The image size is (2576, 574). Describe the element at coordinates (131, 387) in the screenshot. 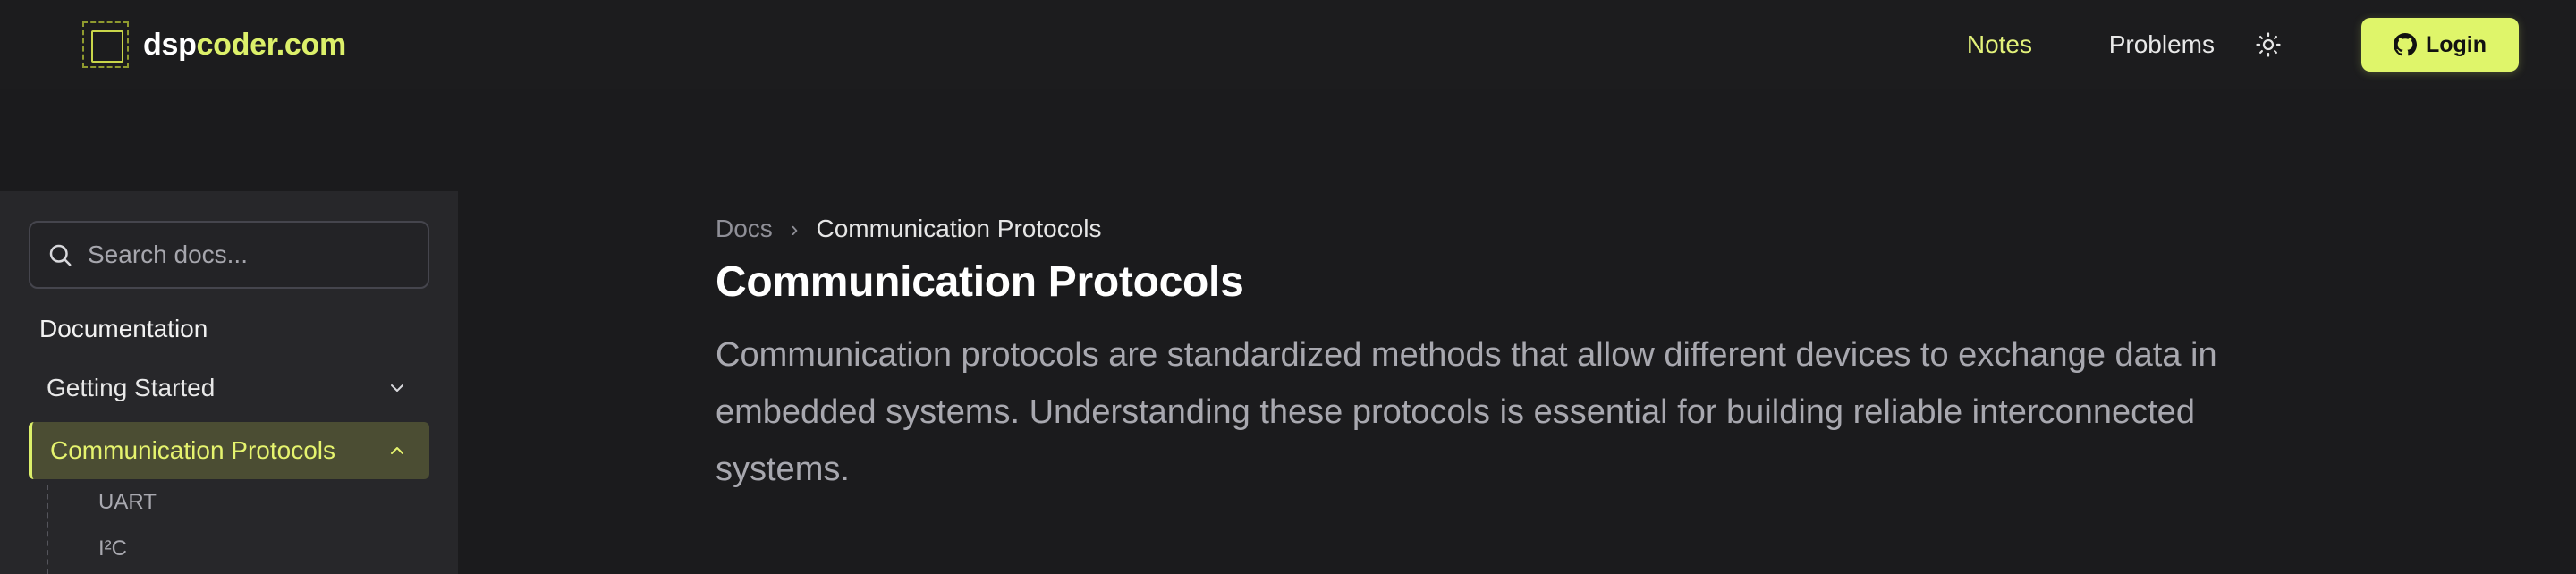

I see `sidebar-item-label: Getting Started` at that location.